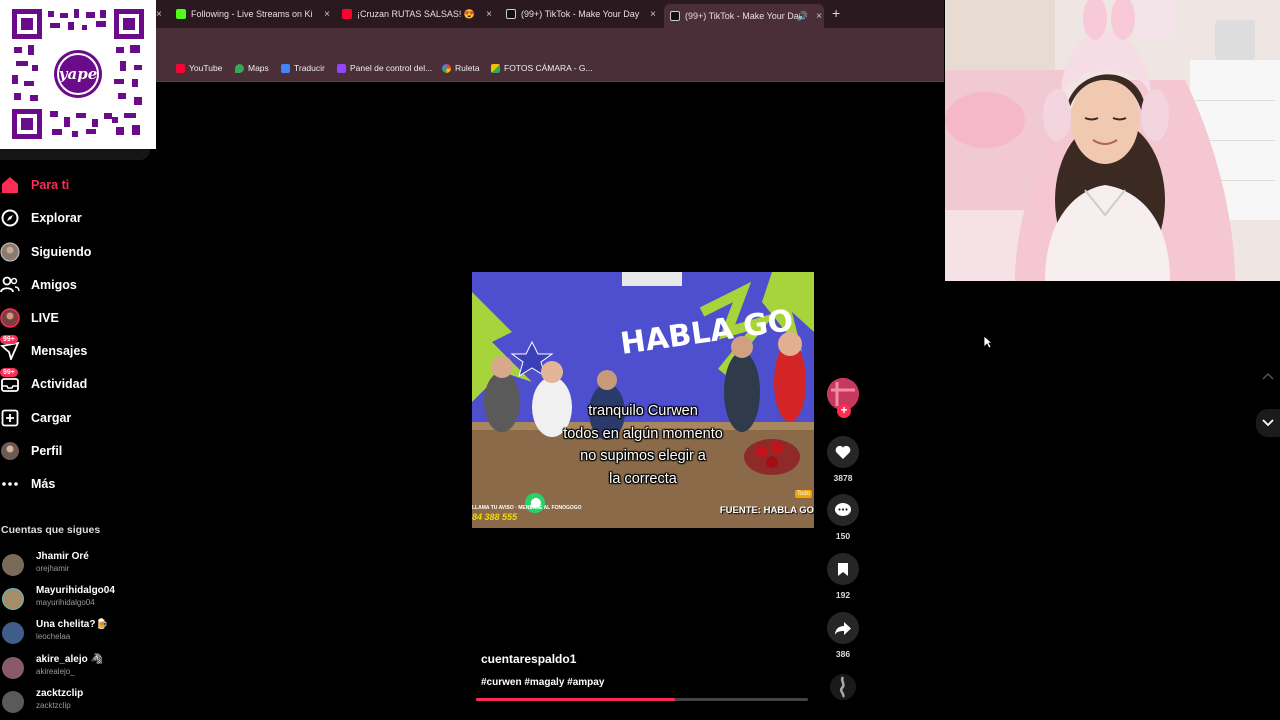  Describe the element at coordinates (843, 452) in the screenshot. I see `heart-icon` at that location.